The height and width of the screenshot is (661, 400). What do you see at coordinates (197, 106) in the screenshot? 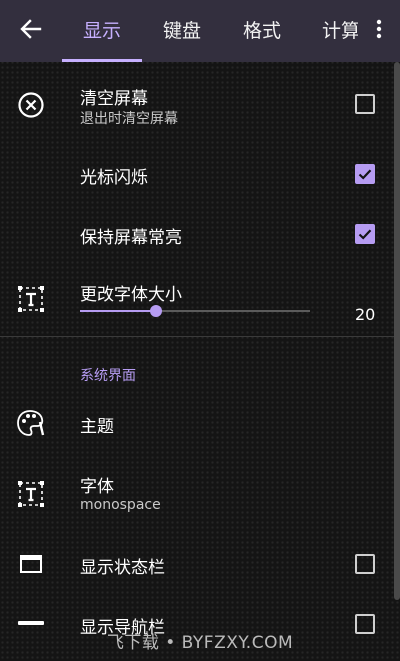
I see `setting-clear-screen: 清空屏幕 退出时清空屏幕` at bounding box center [197, 106].